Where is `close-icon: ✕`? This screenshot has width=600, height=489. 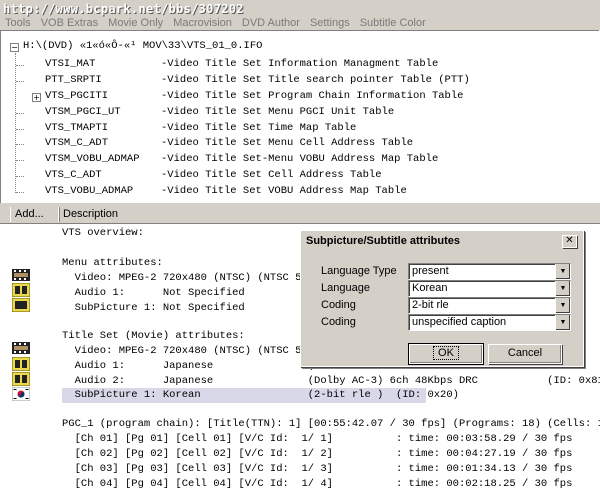 close-icon: ✕ is located at coordinates (569, 241).